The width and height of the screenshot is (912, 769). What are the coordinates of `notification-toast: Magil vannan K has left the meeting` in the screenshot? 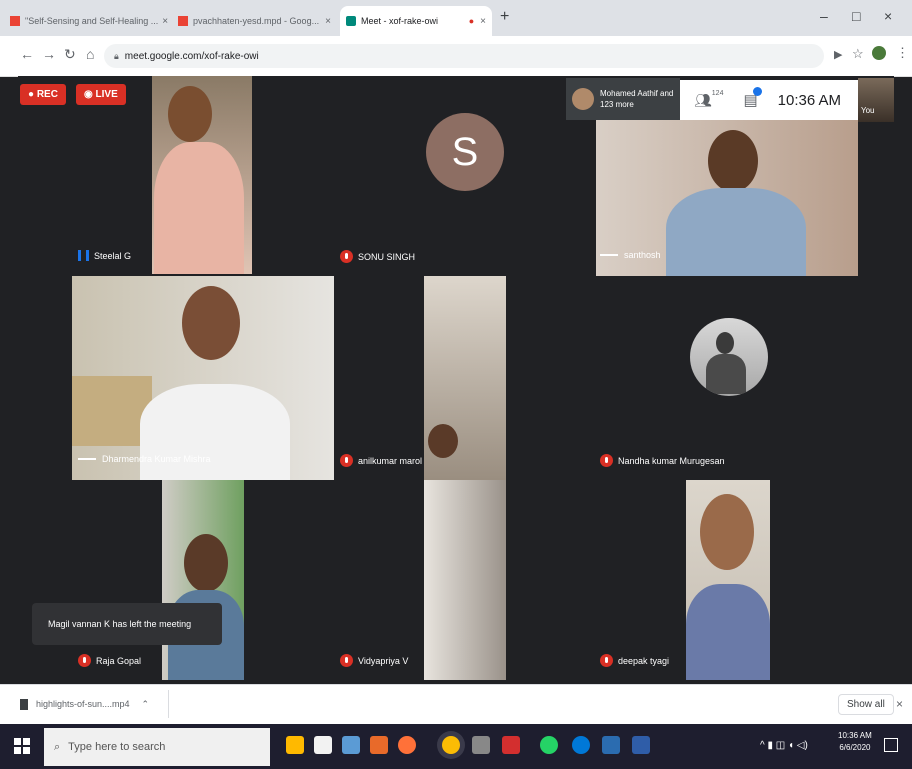 It's located at (127, 624).